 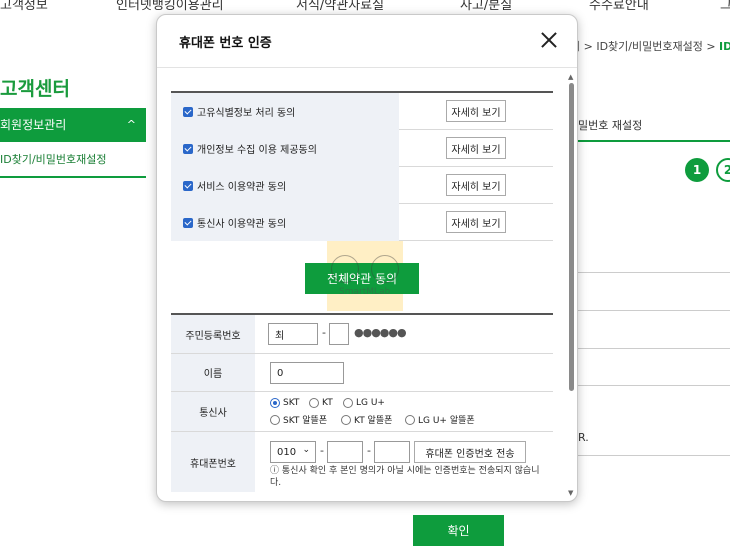 What do you see at coordinates (24, 6) in the screenshot?
I see `nav-item-1: 고객정보` at bounding box center [24, 6].